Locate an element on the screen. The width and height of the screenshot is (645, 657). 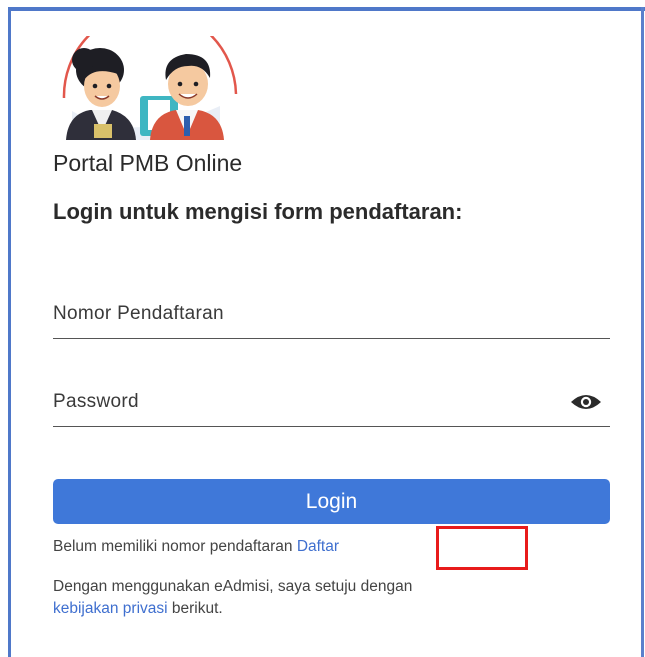
mascot-logo-icon is located at coordinates (150, 88).